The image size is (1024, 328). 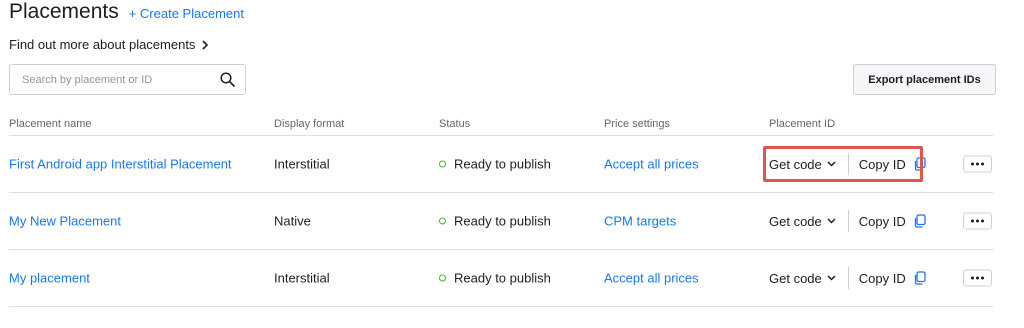 What do you see at coordinates (640, 221) in the screenshot?
I see `price-settings-link: CPM targets` at bounding box center [640, 221].